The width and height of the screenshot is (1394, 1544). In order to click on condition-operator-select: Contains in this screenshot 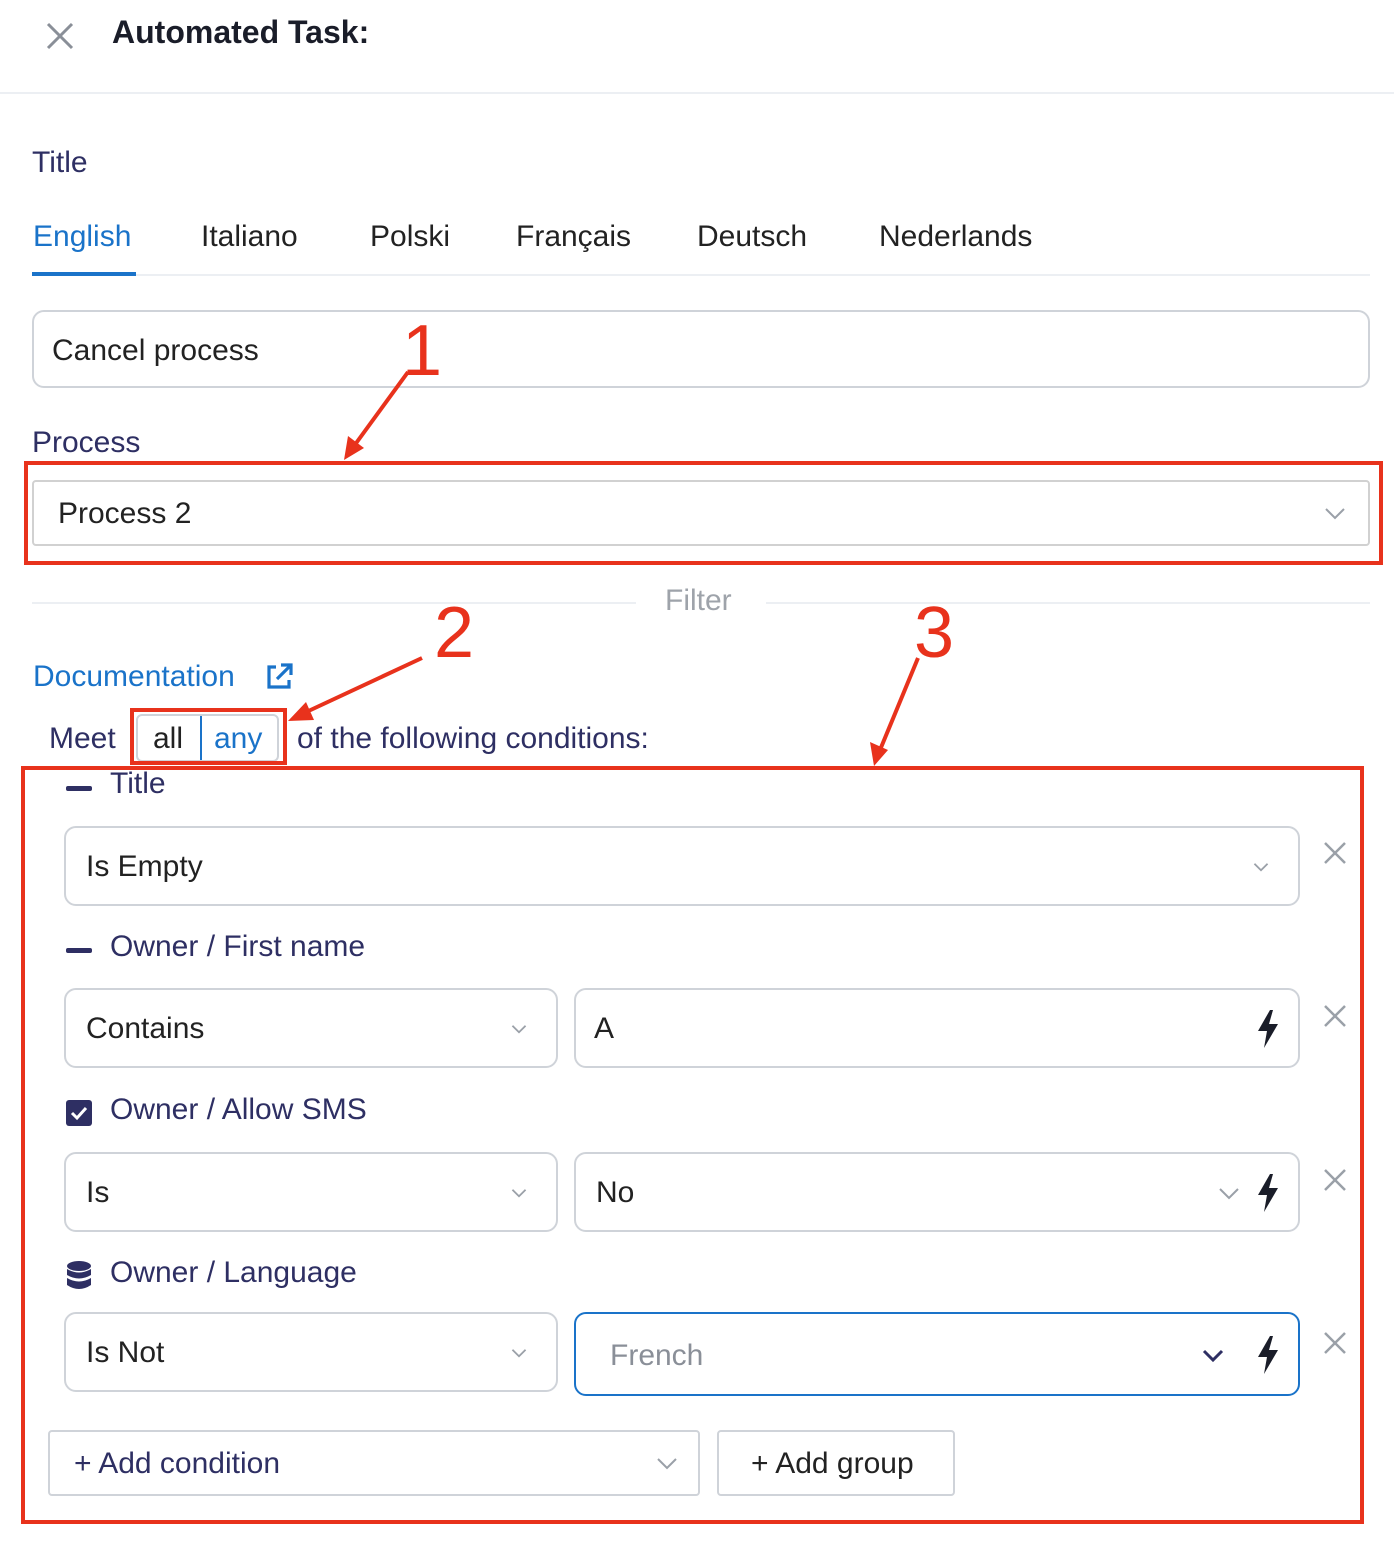, I will do `click(311, 1028)`.